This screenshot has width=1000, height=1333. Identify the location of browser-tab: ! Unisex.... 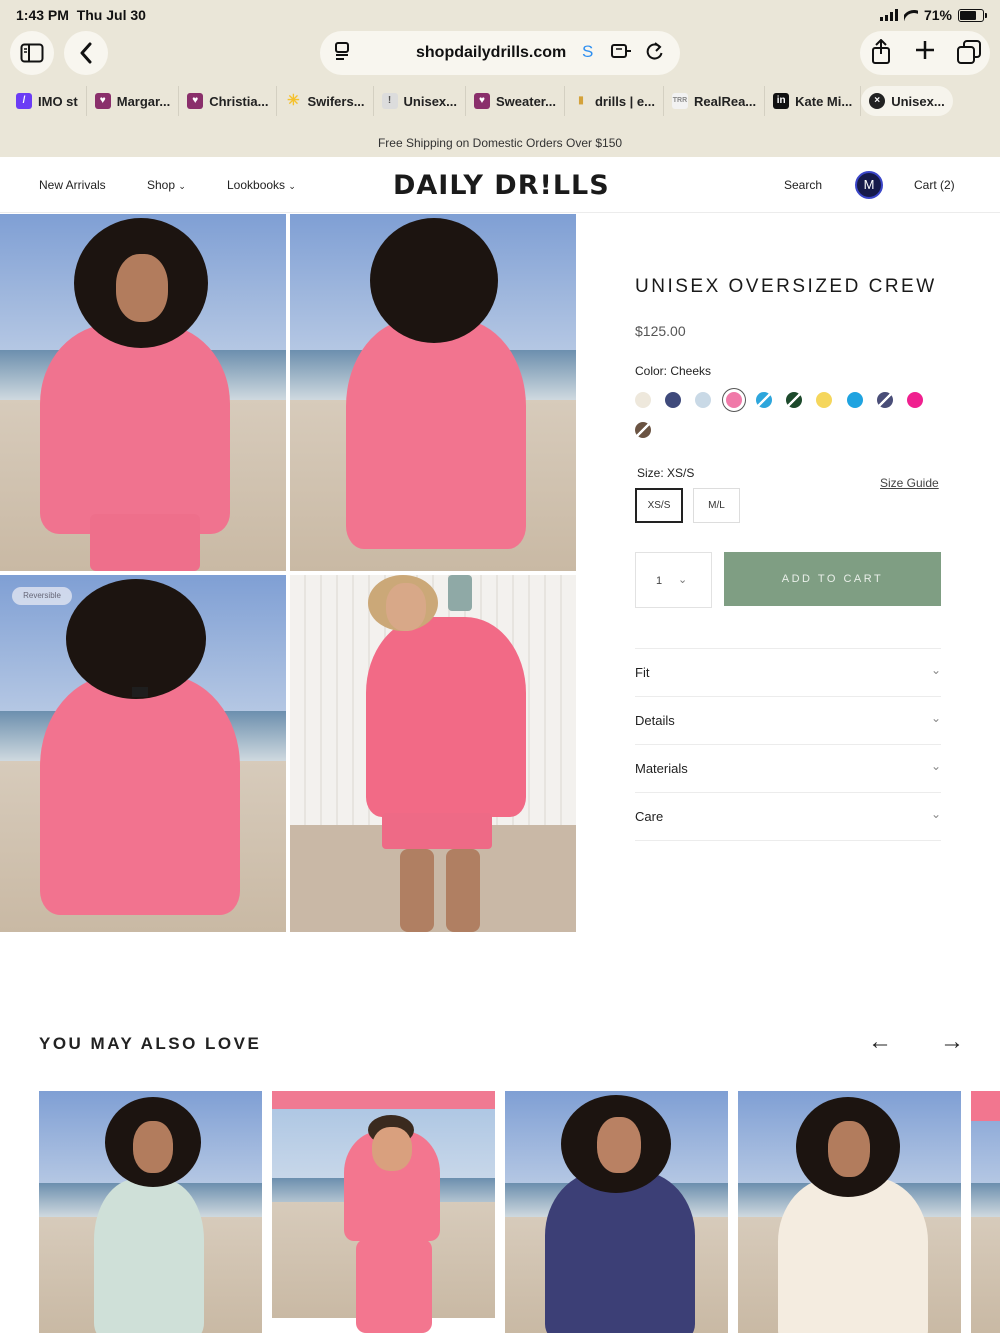
(420, 101).